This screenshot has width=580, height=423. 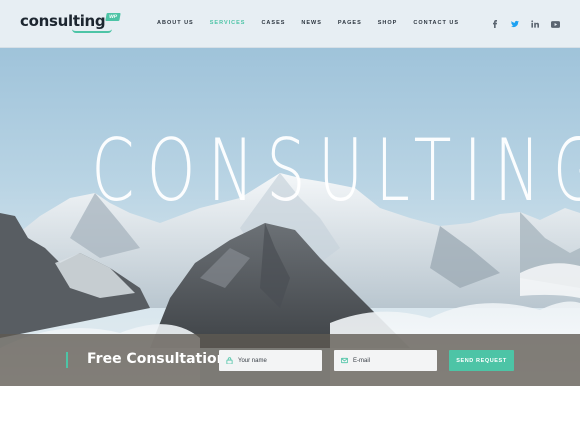 What do you see at coordinates (385, 360) in the screenshot?
I see `email-field: E-mail` at bounding box center [385, 360].